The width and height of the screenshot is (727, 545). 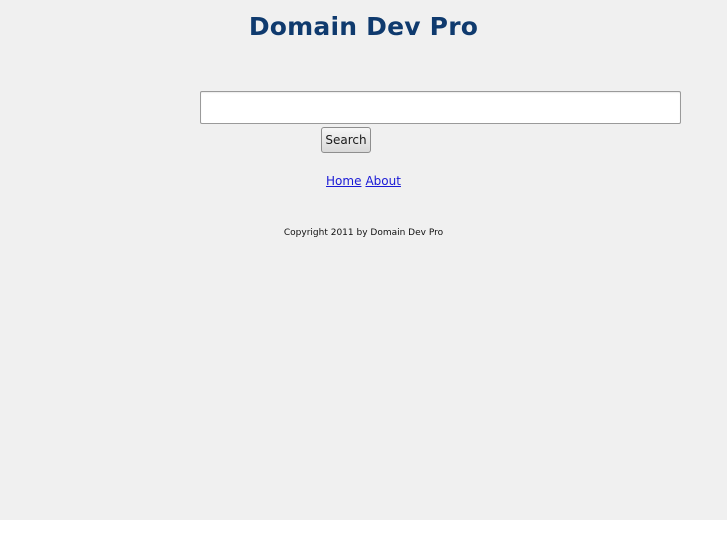 I want to click on nav-link-home: Home, so click(x=343, y=181).